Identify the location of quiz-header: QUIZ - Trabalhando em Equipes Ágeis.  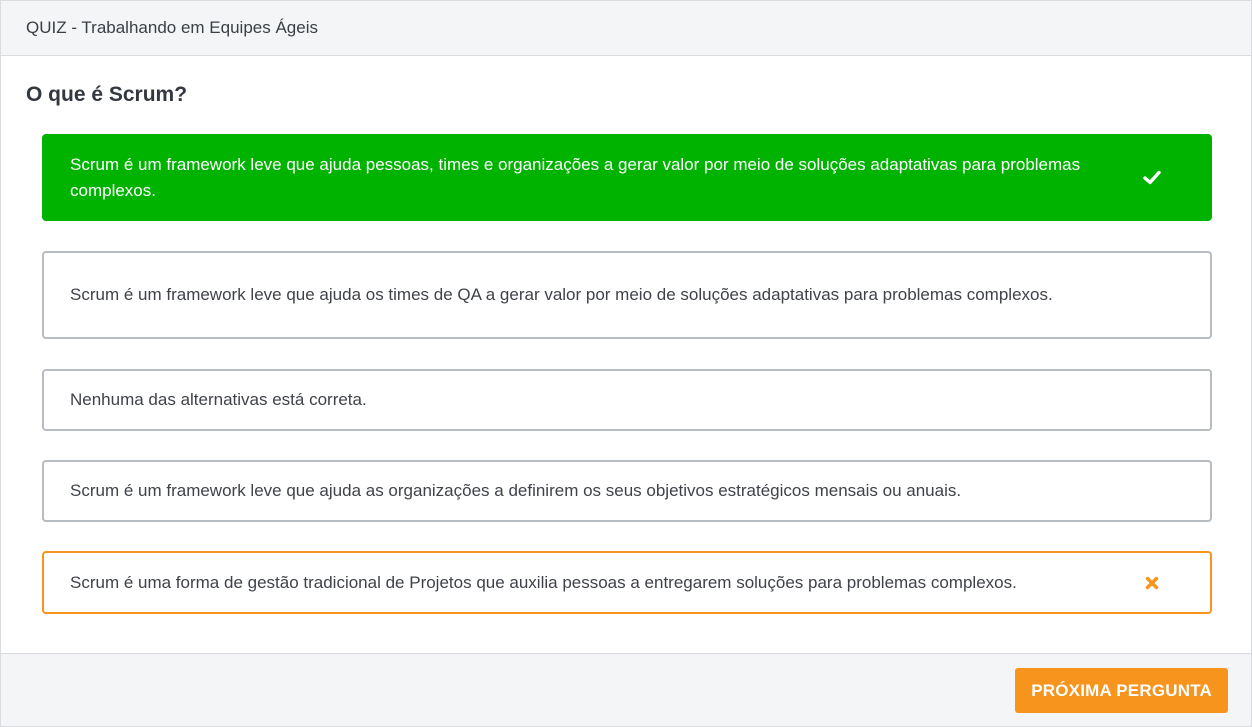
(626, 28).